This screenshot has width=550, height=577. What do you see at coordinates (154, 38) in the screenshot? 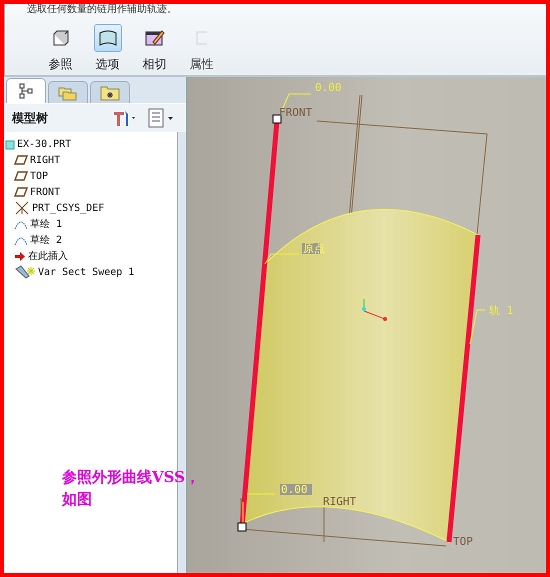
I see `pencil-window-icon` at bounding box center [154, 38].